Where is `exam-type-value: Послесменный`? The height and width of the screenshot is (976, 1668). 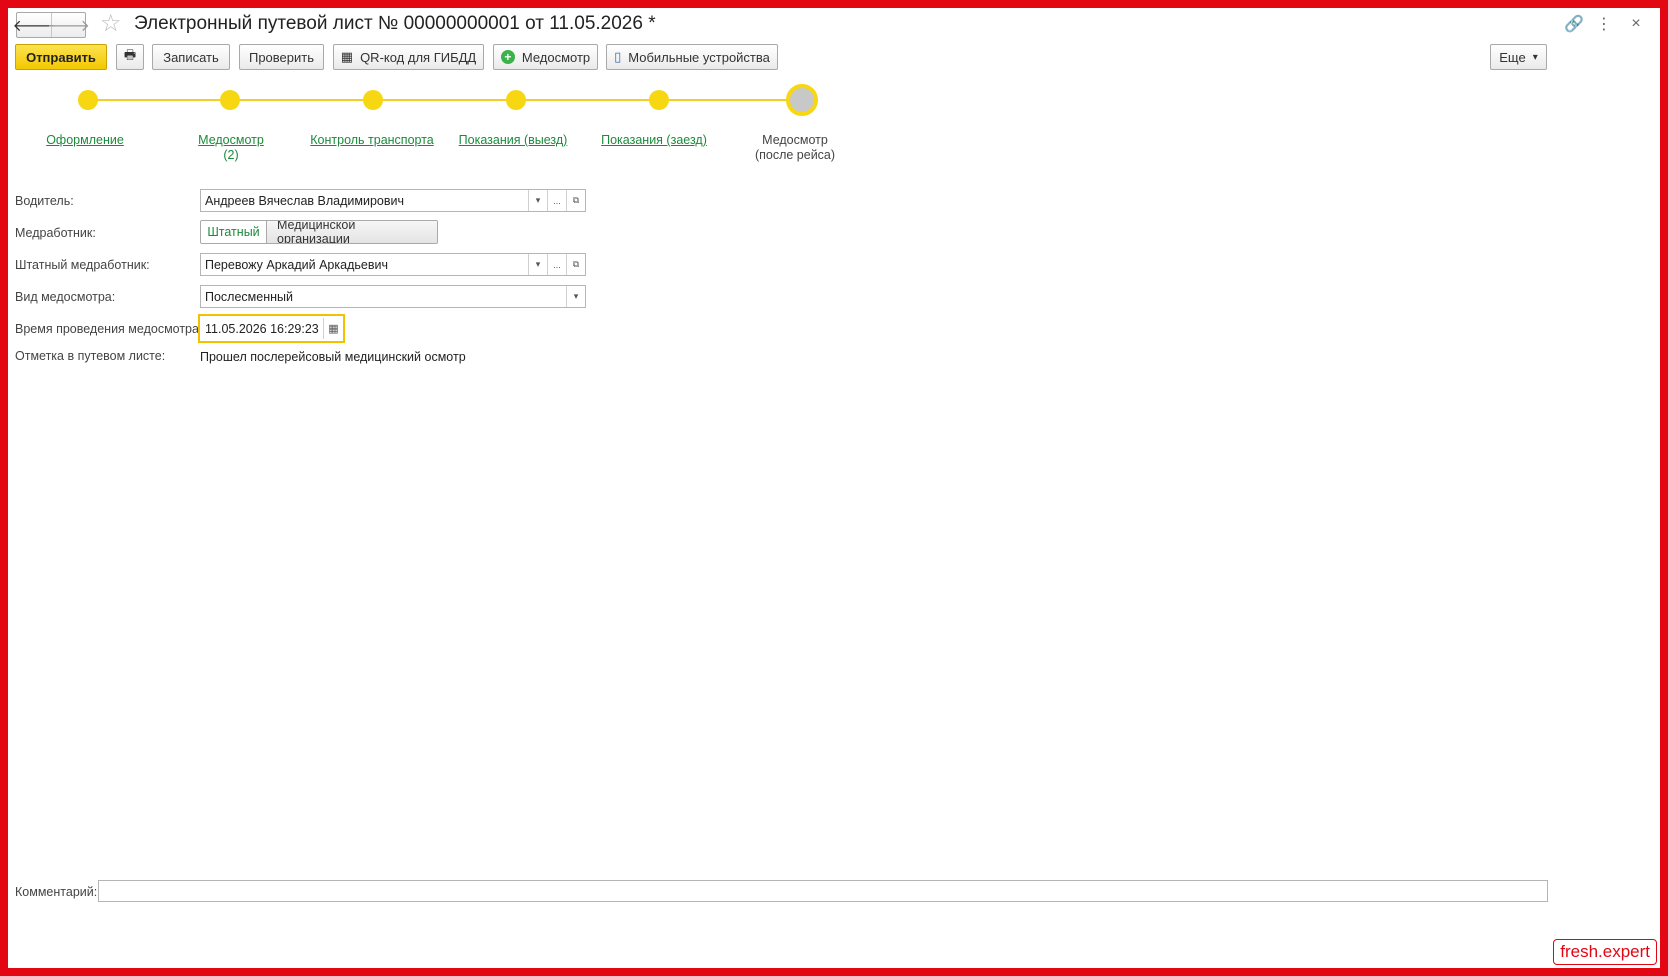 exam-type-value: Послесменный is located at coordinates (383, 297).